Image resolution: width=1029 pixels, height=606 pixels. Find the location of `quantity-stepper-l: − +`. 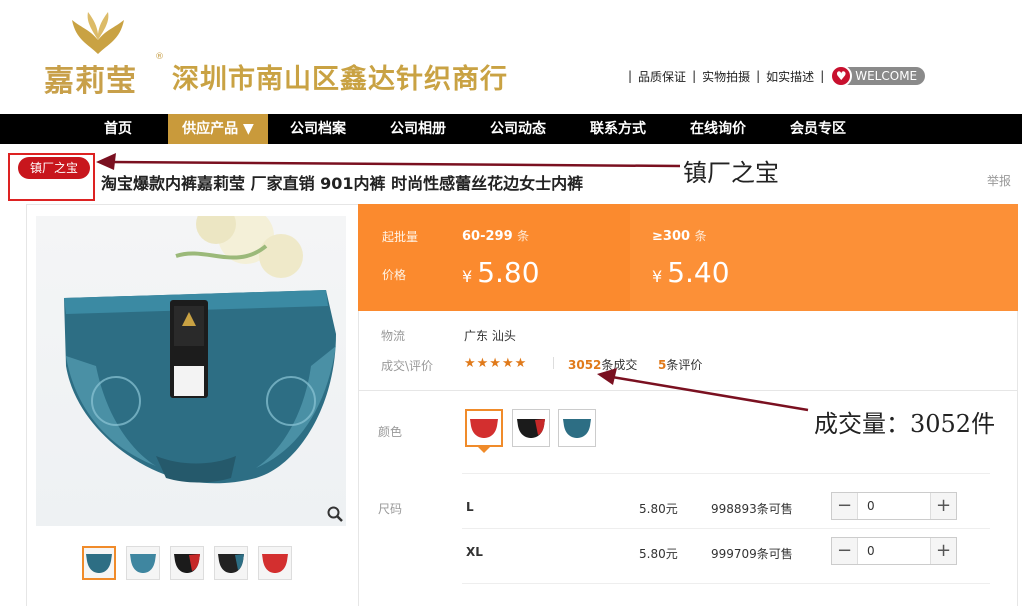

quantity-stepper-l: − + is located at coordinates (894, 506).